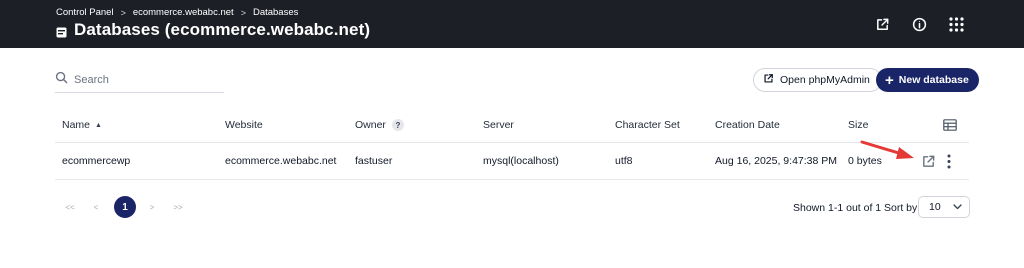  I want to click on open-phpmyadmin-button: Open phpMyAdmin, so click(817, 80).